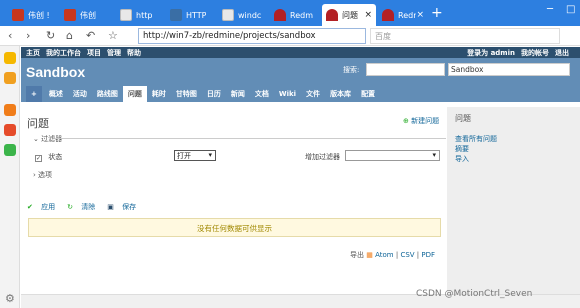 This screenshot has height=308, width=580. I want to click on tab-repository: 版本库, so click(340, 94).